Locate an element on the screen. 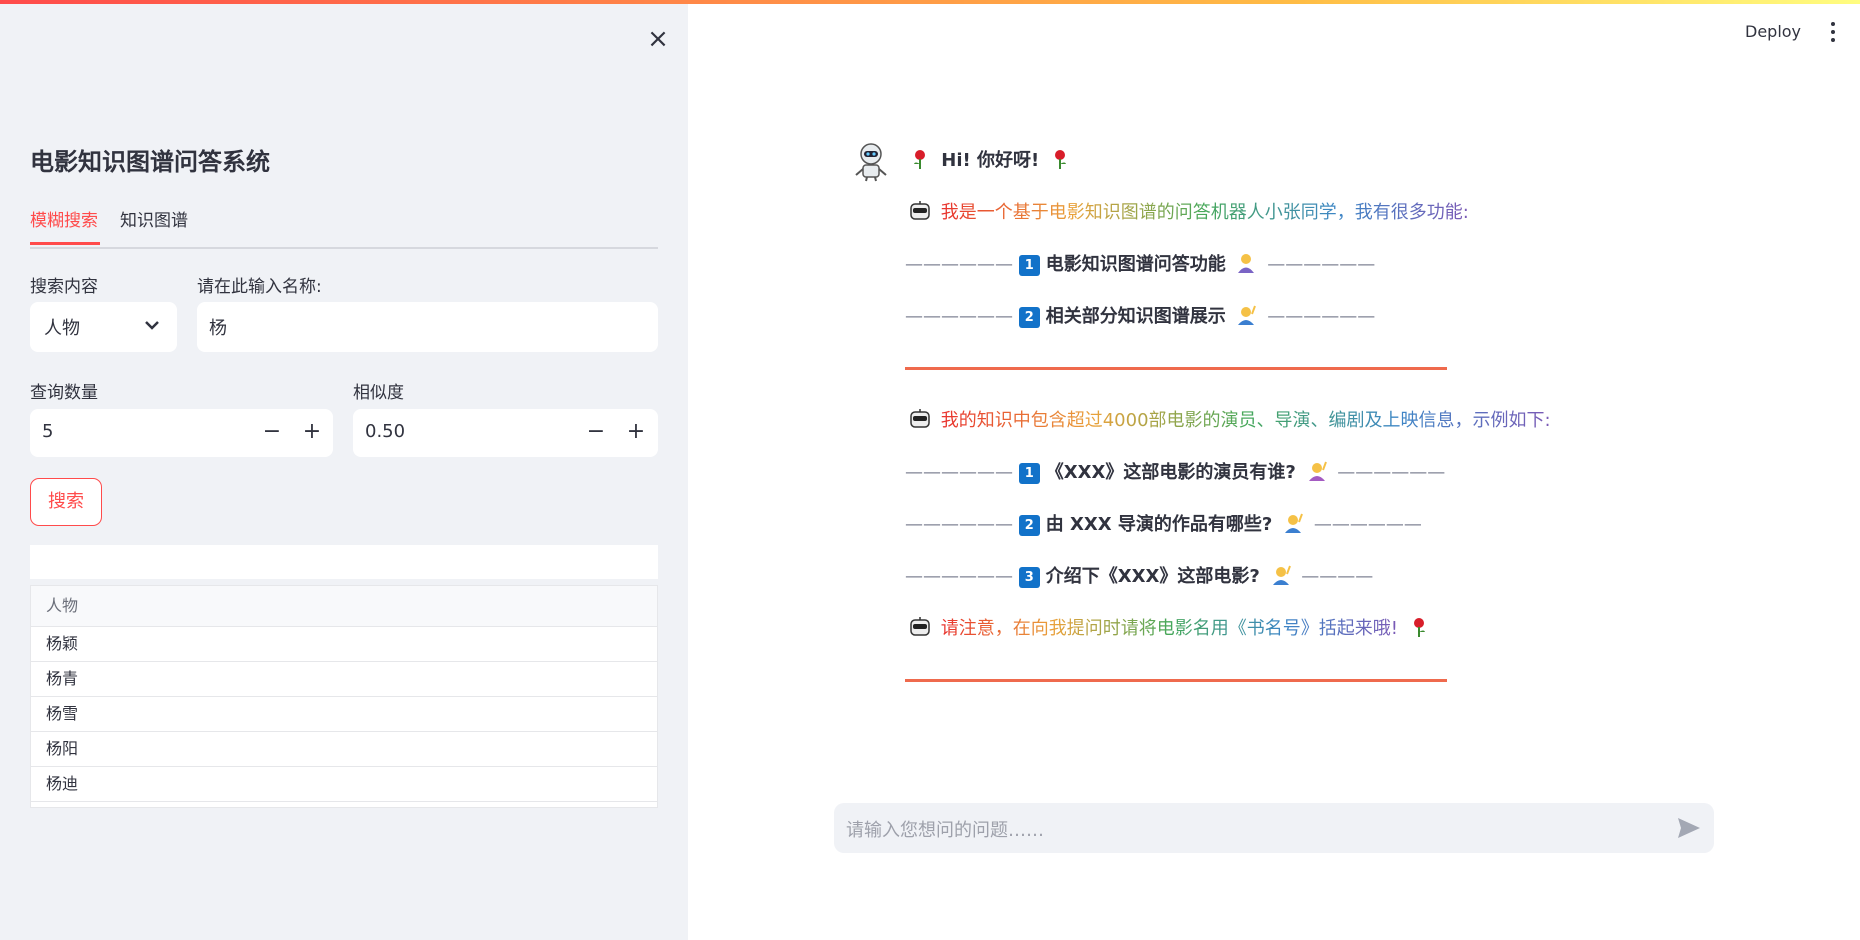 The image size is (1860, 940). similarity-decrement-button: − is located at coordinates (596, 432).